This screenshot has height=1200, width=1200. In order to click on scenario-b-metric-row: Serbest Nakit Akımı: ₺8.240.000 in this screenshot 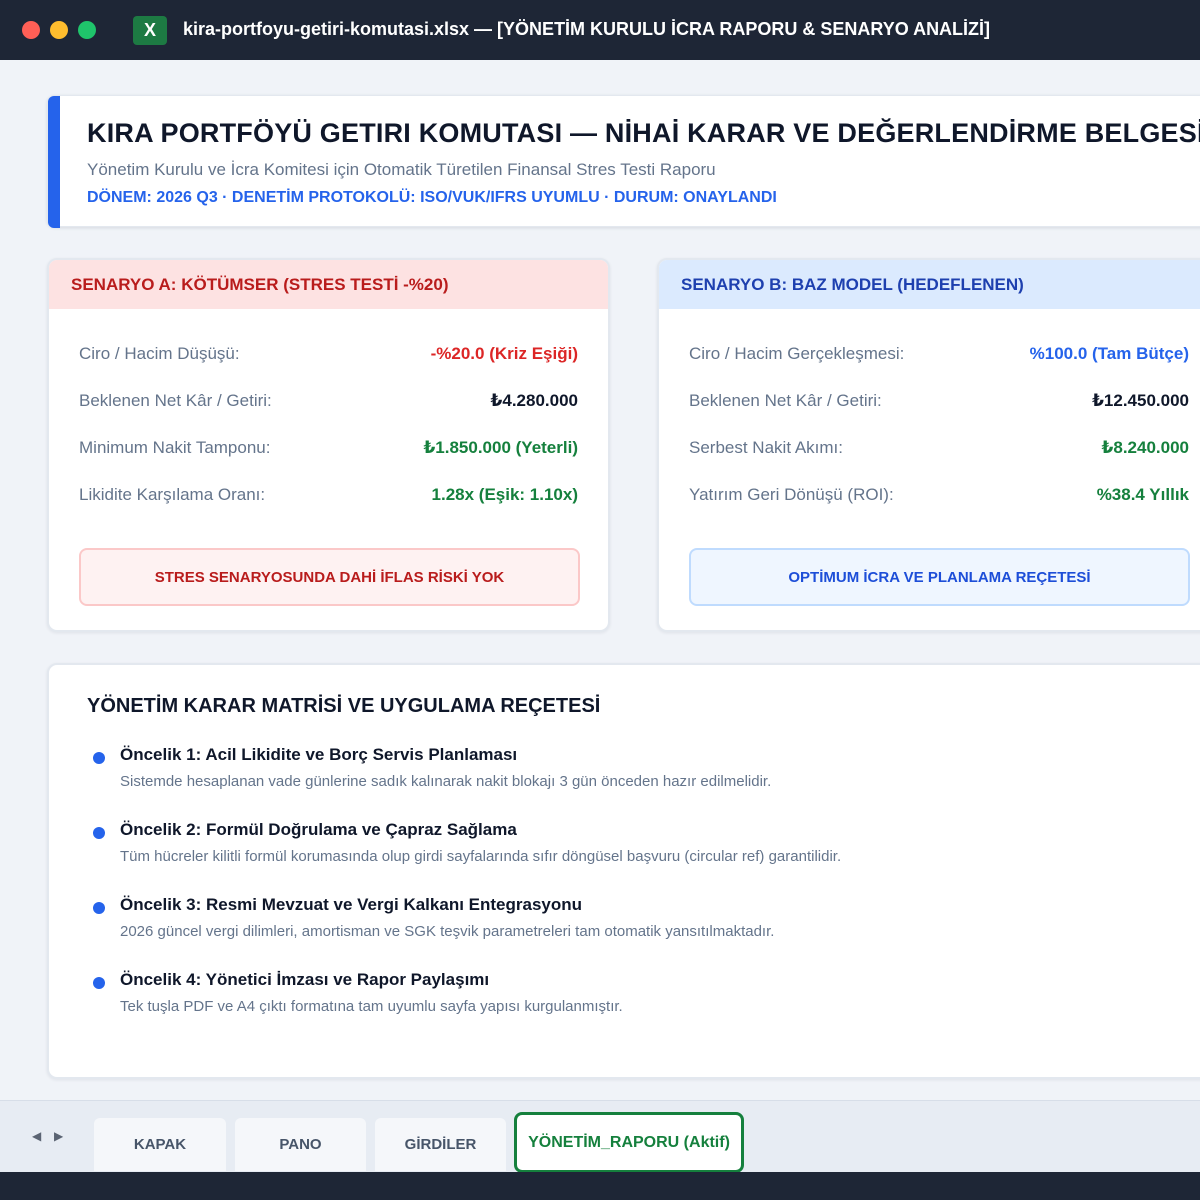, I will do `click(939, 450)`.